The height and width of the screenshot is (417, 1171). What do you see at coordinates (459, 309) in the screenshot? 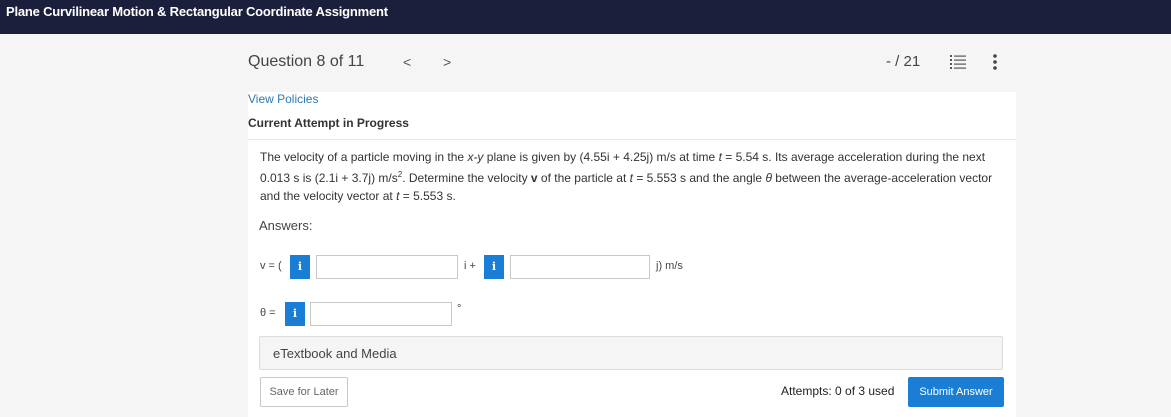
I see `degree-label: °` at bounding box center [459, 309].